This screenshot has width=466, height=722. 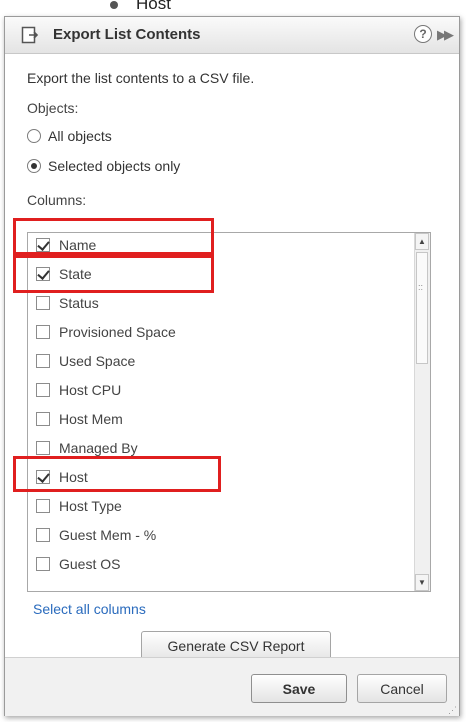 What do you see at coordinates (299, 688) in the screenshot?
I see `save-button: Save` at bounding box center [299, 688].